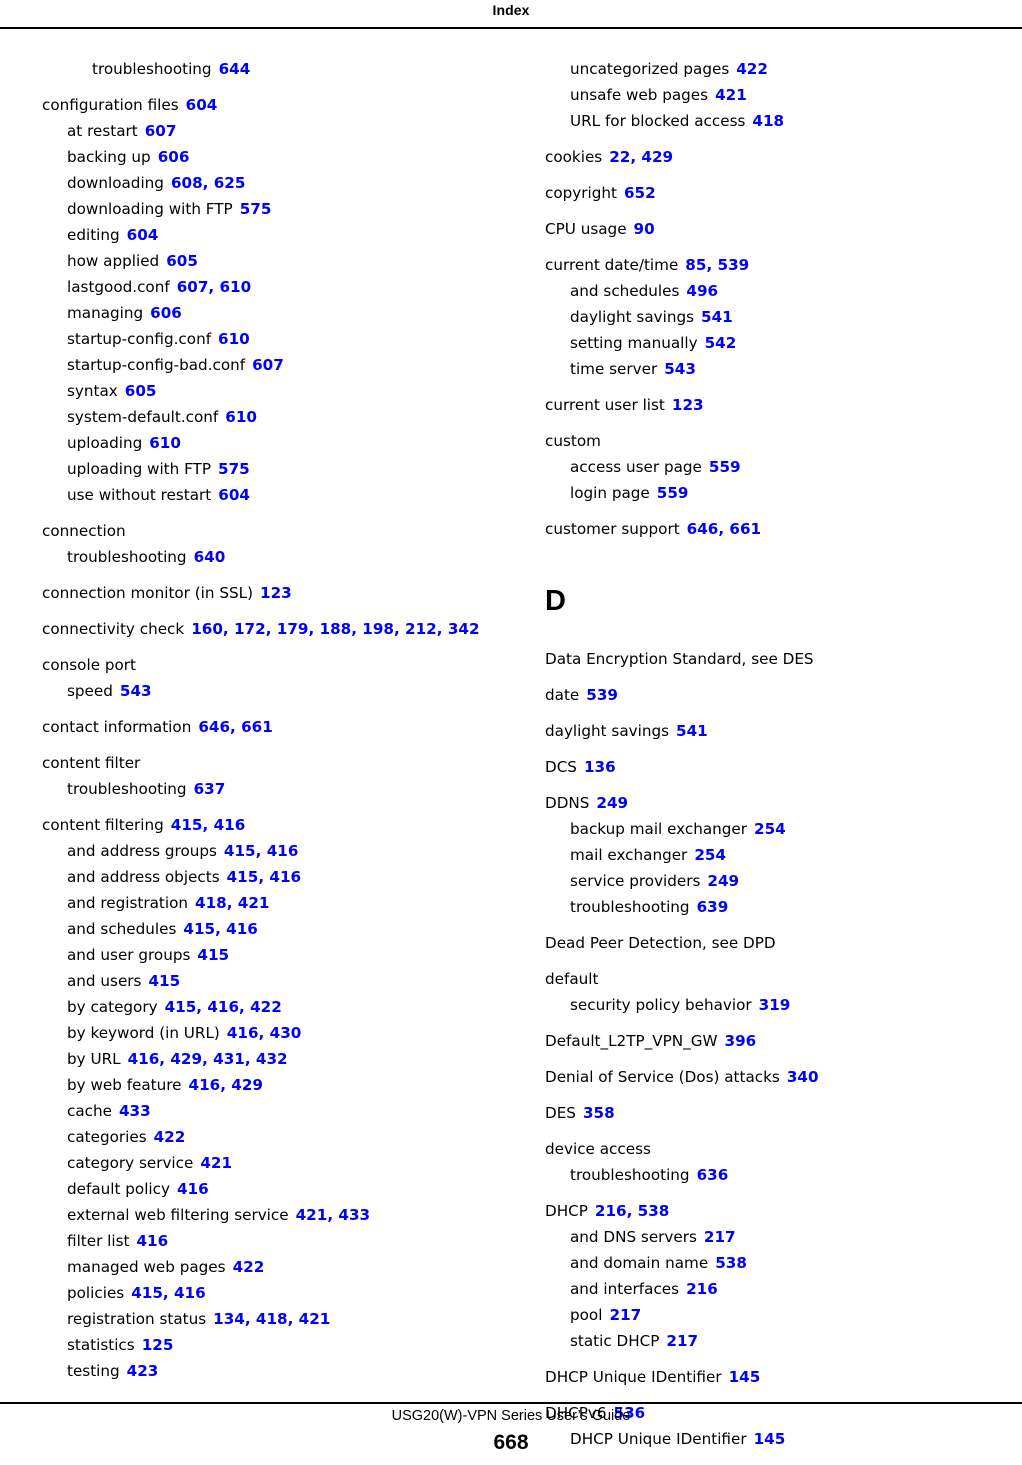  What do you see at coordinates (271, 1319) in the screenshot?
I see `index-entry-page-refs: 134, 418, 421` at bounding box center [271, 1319].